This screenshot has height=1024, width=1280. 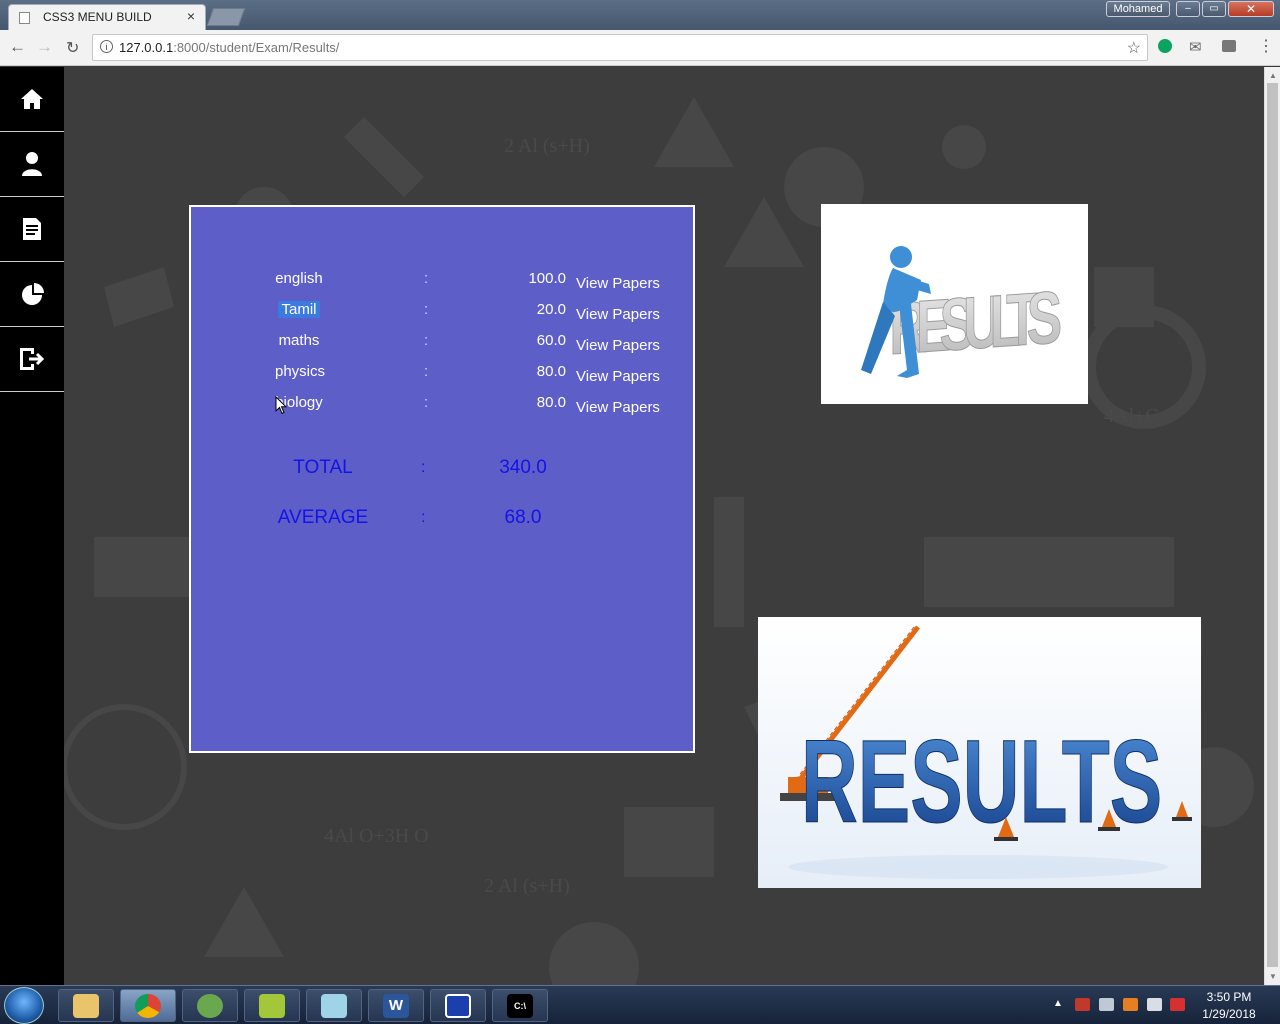 I want to click on terminal-icon: C:\, so click(x=520, y=1005).